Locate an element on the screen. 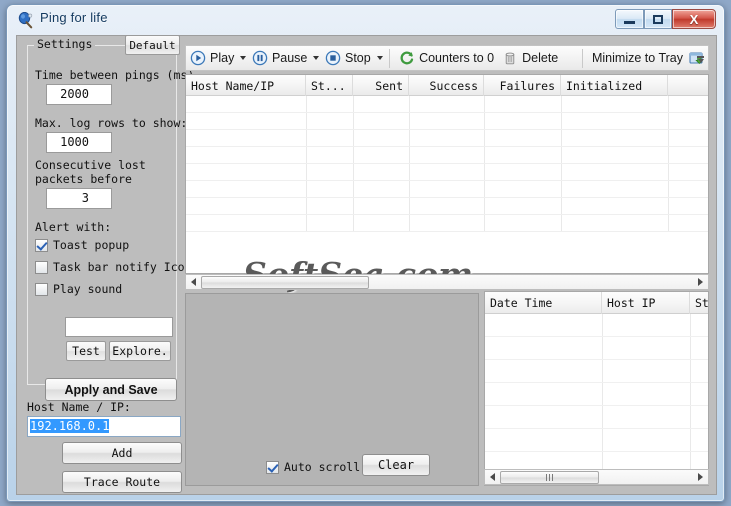 Image resolution: width=731 pixels, height=506 pixels. counters-to-zero-label: Counters to 0 is located at coordinates (457, 58).